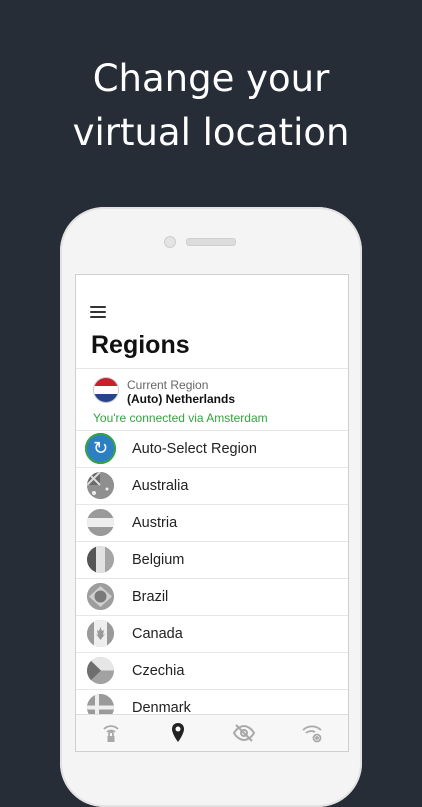  Describe the element at coordinates (168, 385) in the screenshot. I see `current-region-label: Current Region` at that location.